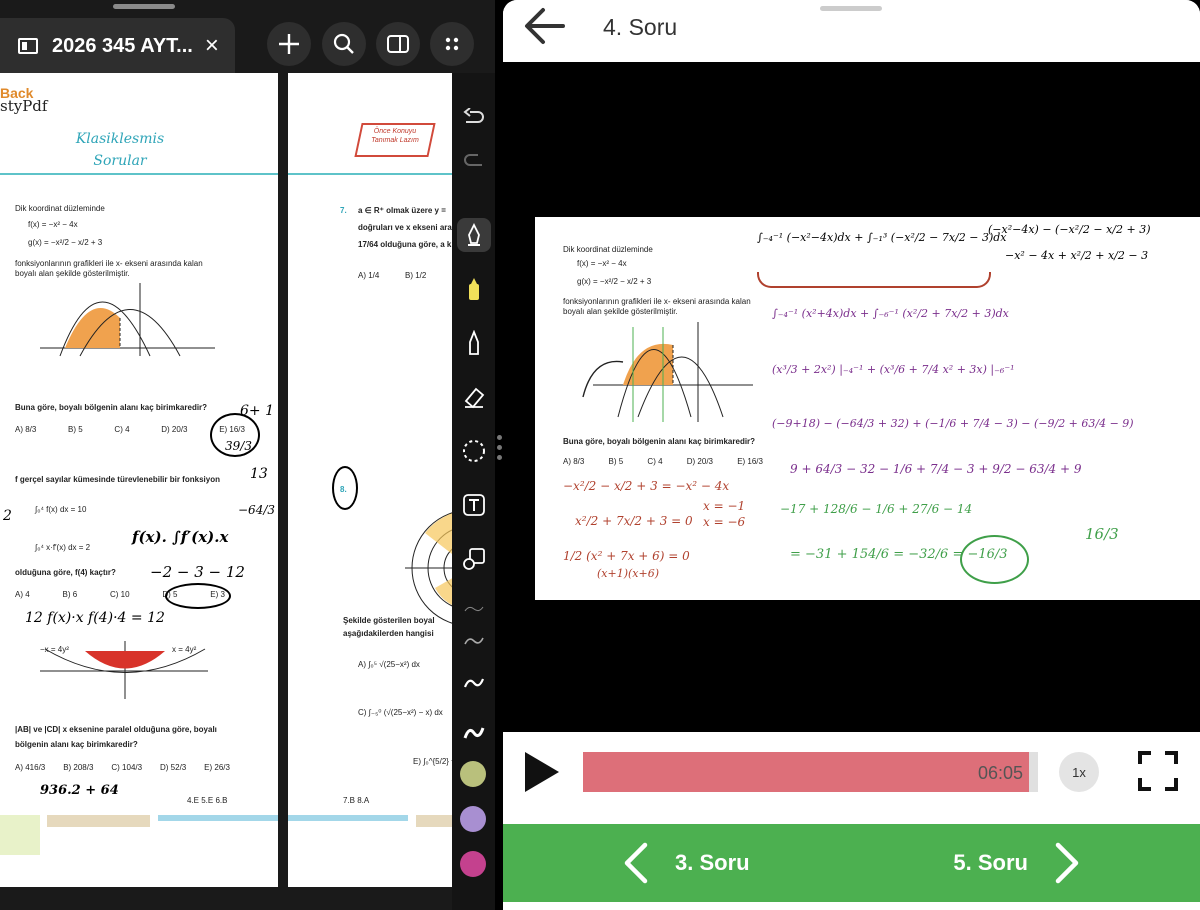 The image size is (1200, 910). What do you see at coordinates (117, 46) in the screenshot?
I see `document-tab: 2026 345 AYT... ×` at bounding box center [117, 46].